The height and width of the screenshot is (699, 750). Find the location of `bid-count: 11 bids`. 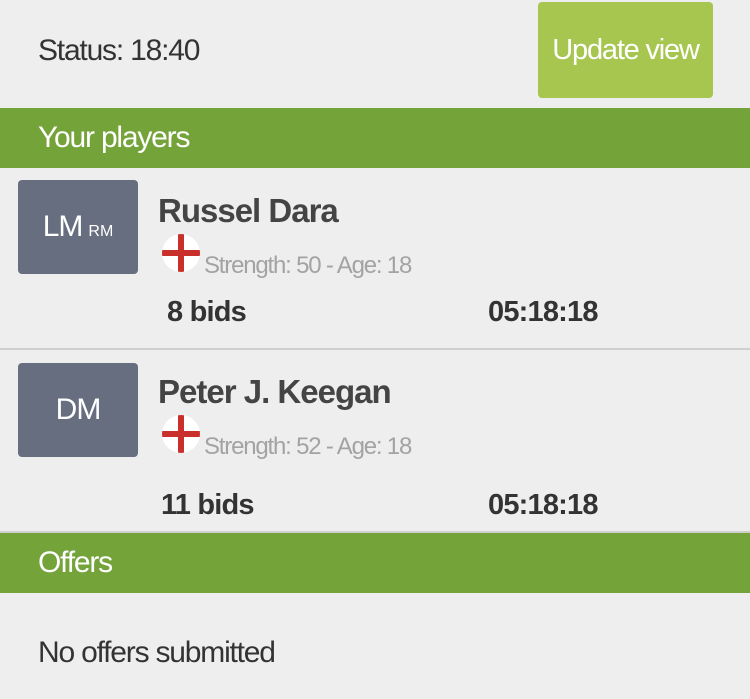

bid-count: 11 bids is located at coordinates (208, 505).